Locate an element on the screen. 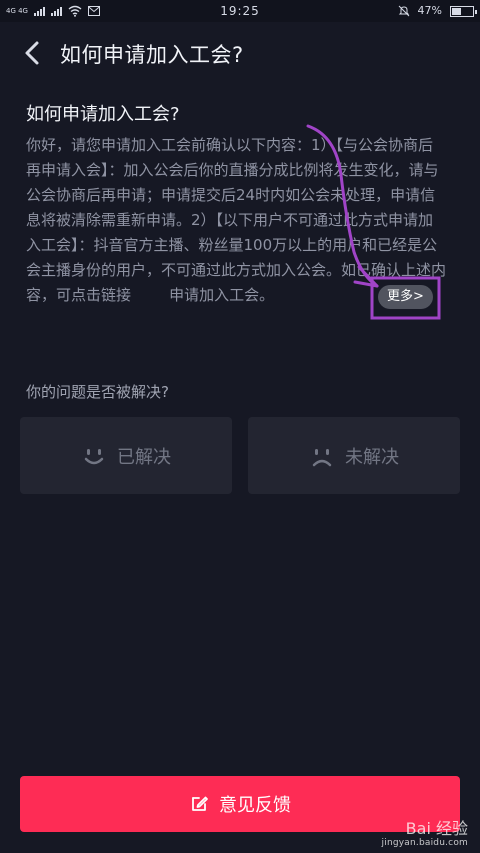 The width and height of the screenshot is (480, 853). watermark-url: jingyan.baidu.com is located at coordinates (424, 843).